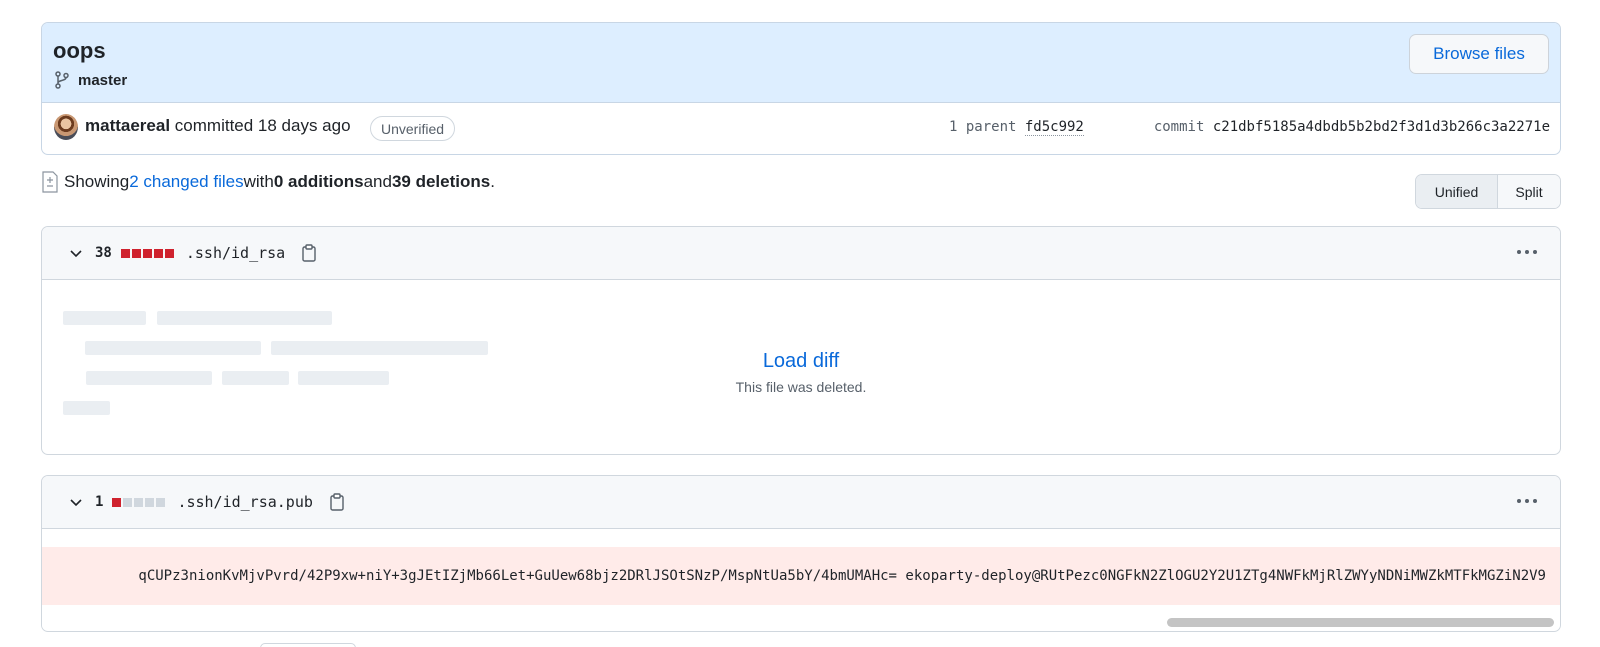 Image resolution: width=1600 pixels, height=647 pixels. What do you see at coordinates (127, 125) in the screenshot?
I see `author-link: mattaereal` at bounding box center [127, 125].